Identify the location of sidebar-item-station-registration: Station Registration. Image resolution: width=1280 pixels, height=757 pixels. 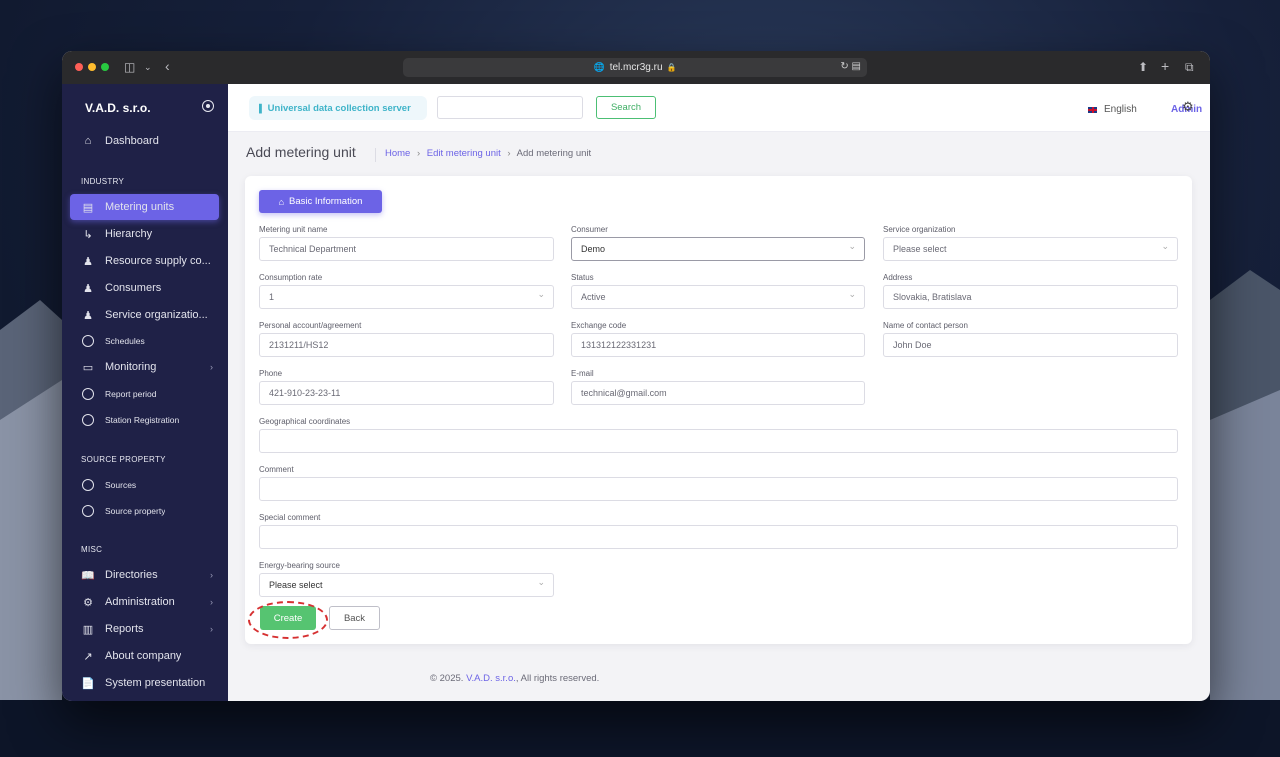
(144, 420).